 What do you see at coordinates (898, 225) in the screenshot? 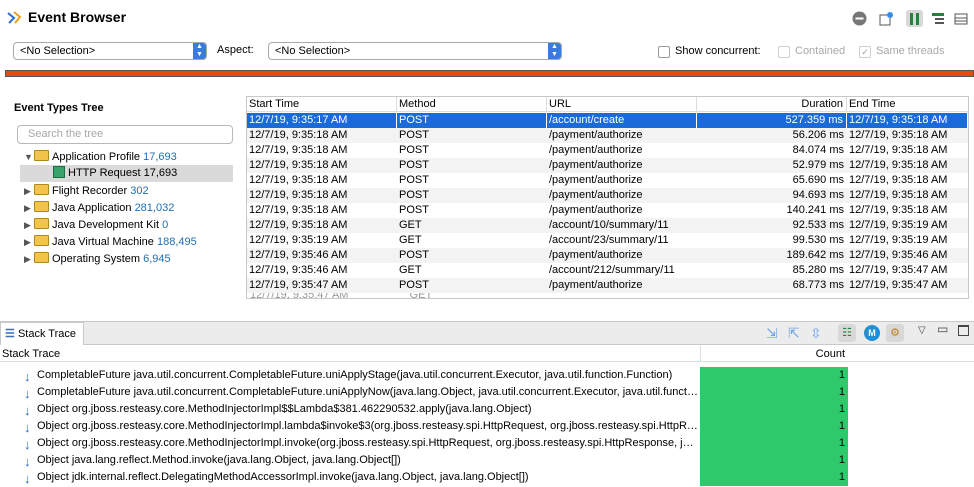
I see `cell-end: 12/7/19, 9:35:19 AM` at bounding box center [898, 225].